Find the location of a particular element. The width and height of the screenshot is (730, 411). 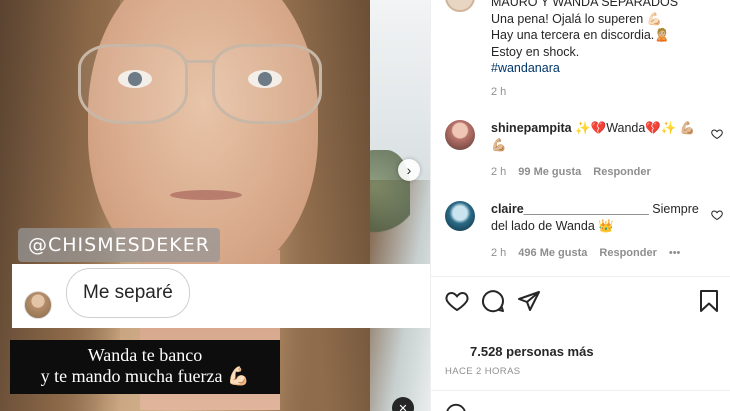

author-avatar is located at coordinates (460, 6).